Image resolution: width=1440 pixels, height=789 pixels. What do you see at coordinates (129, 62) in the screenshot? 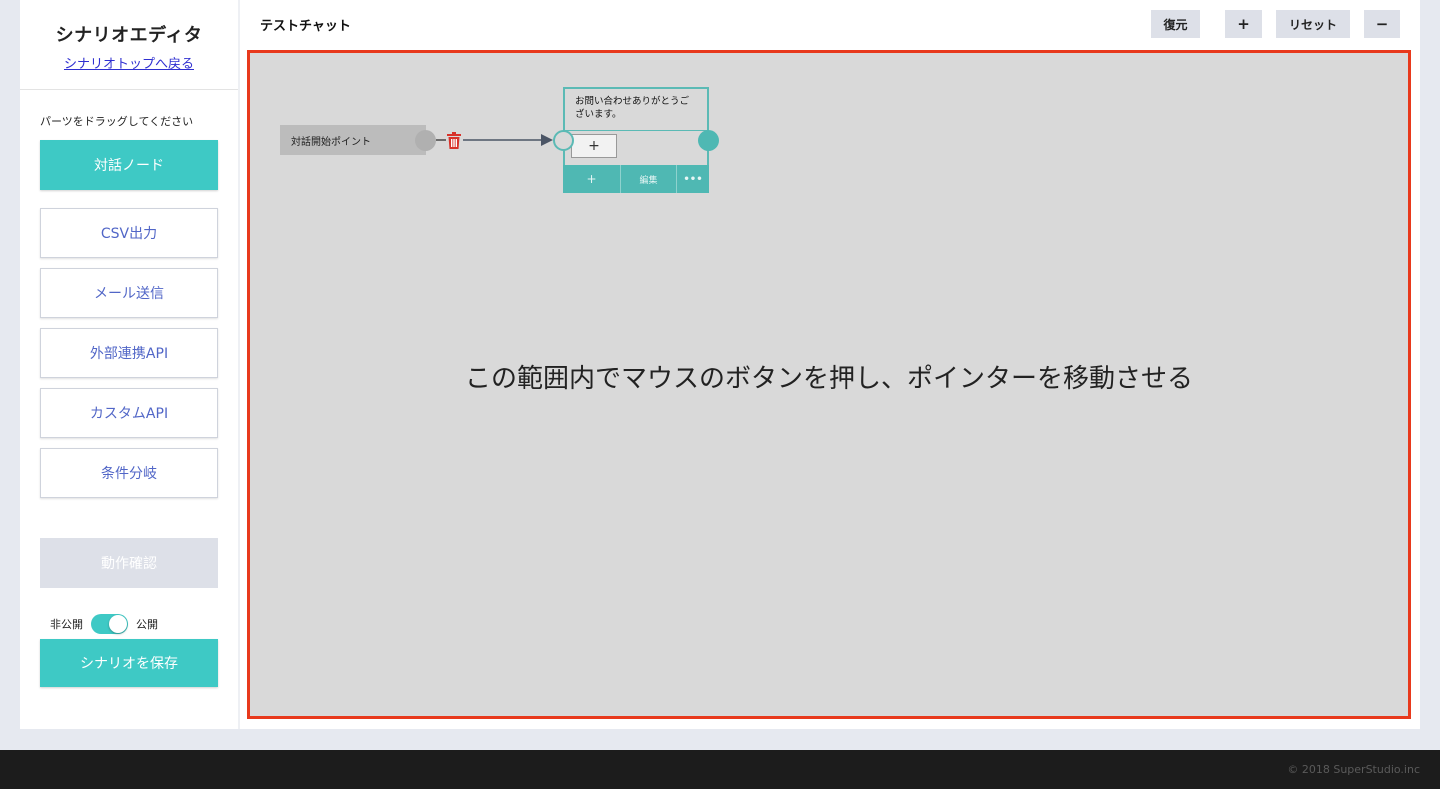
I see `back-to-scenario-top-link: シナリオトップへ戻る` at bounding box center [129, 62].